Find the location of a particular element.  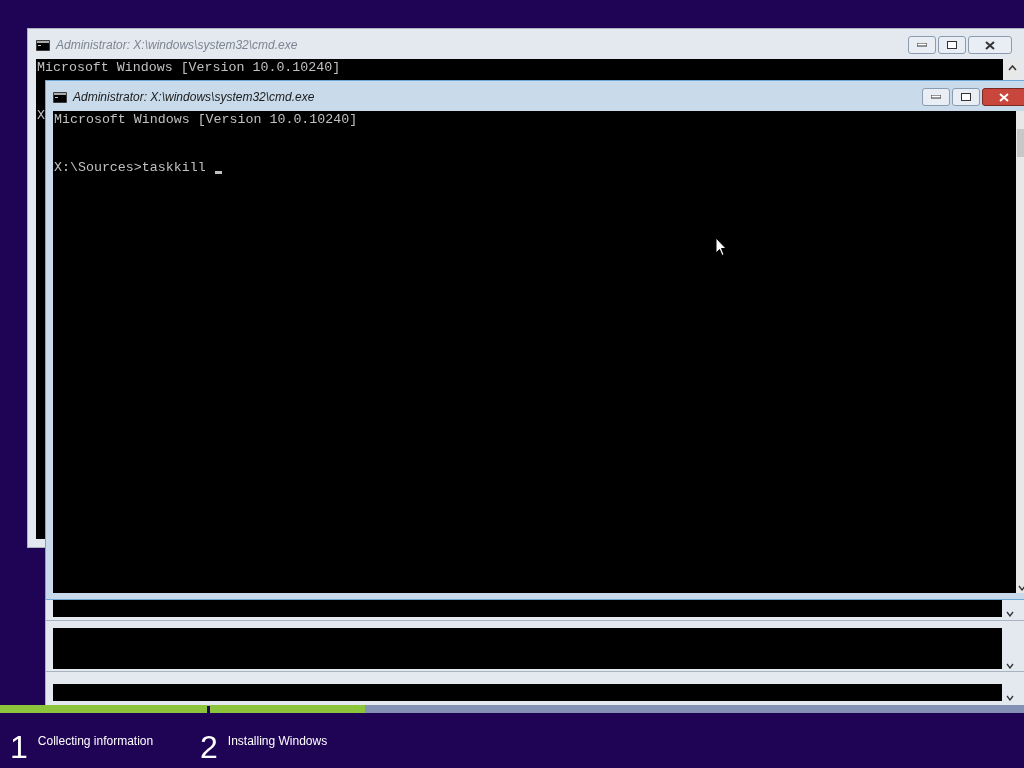

console-line: X is located at coordinates (41, 116).